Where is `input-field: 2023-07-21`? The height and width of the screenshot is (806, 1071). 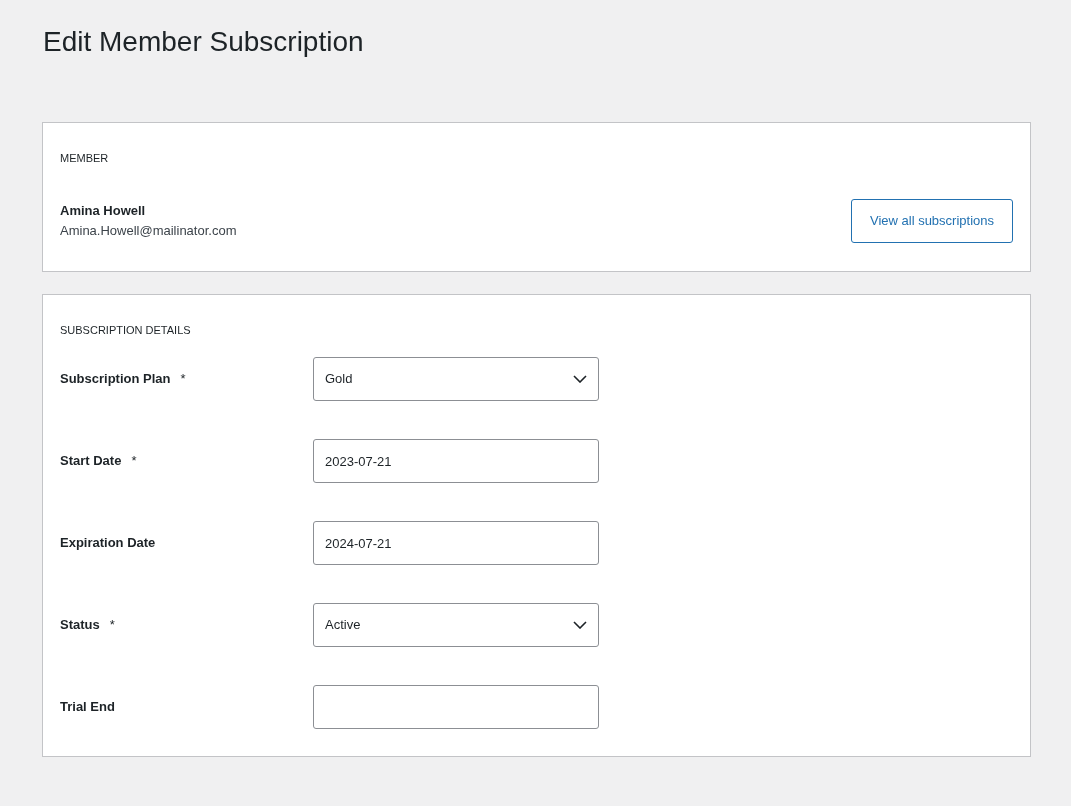
input-field: 2023-07-21 is located at coordinates (456, 461).